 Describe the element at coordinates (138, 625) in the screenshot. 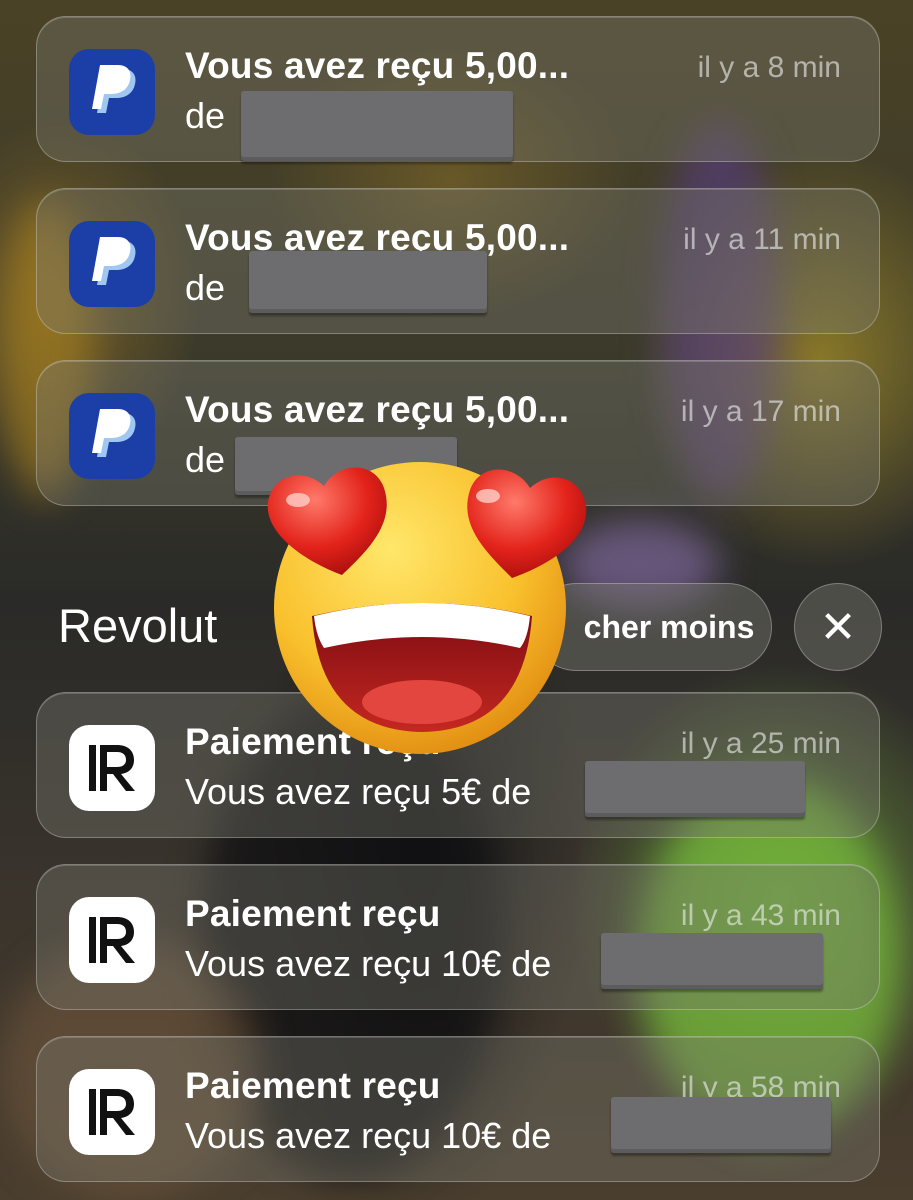

I see `group-title: Revolut` at that location.